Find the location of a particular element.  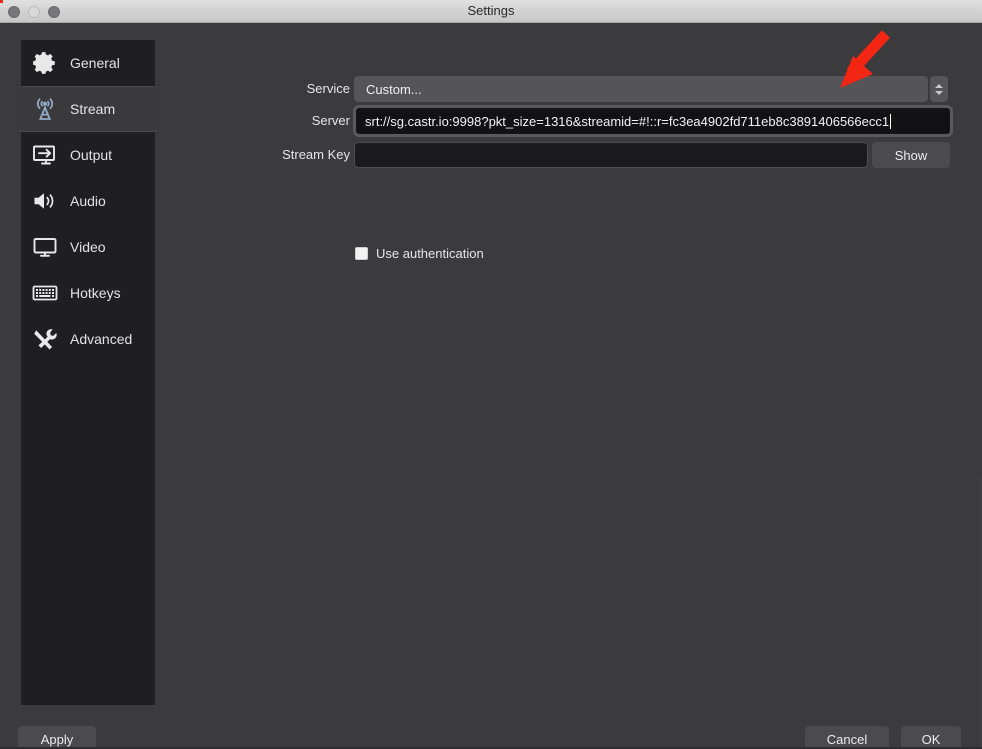

server-label: Server is located at coordinates (330, 120).